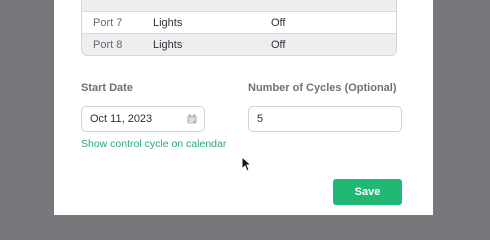 The image size is (490, 240). I want to click on cycles-label: Number of Cycles (Optional), so click(322, 88).